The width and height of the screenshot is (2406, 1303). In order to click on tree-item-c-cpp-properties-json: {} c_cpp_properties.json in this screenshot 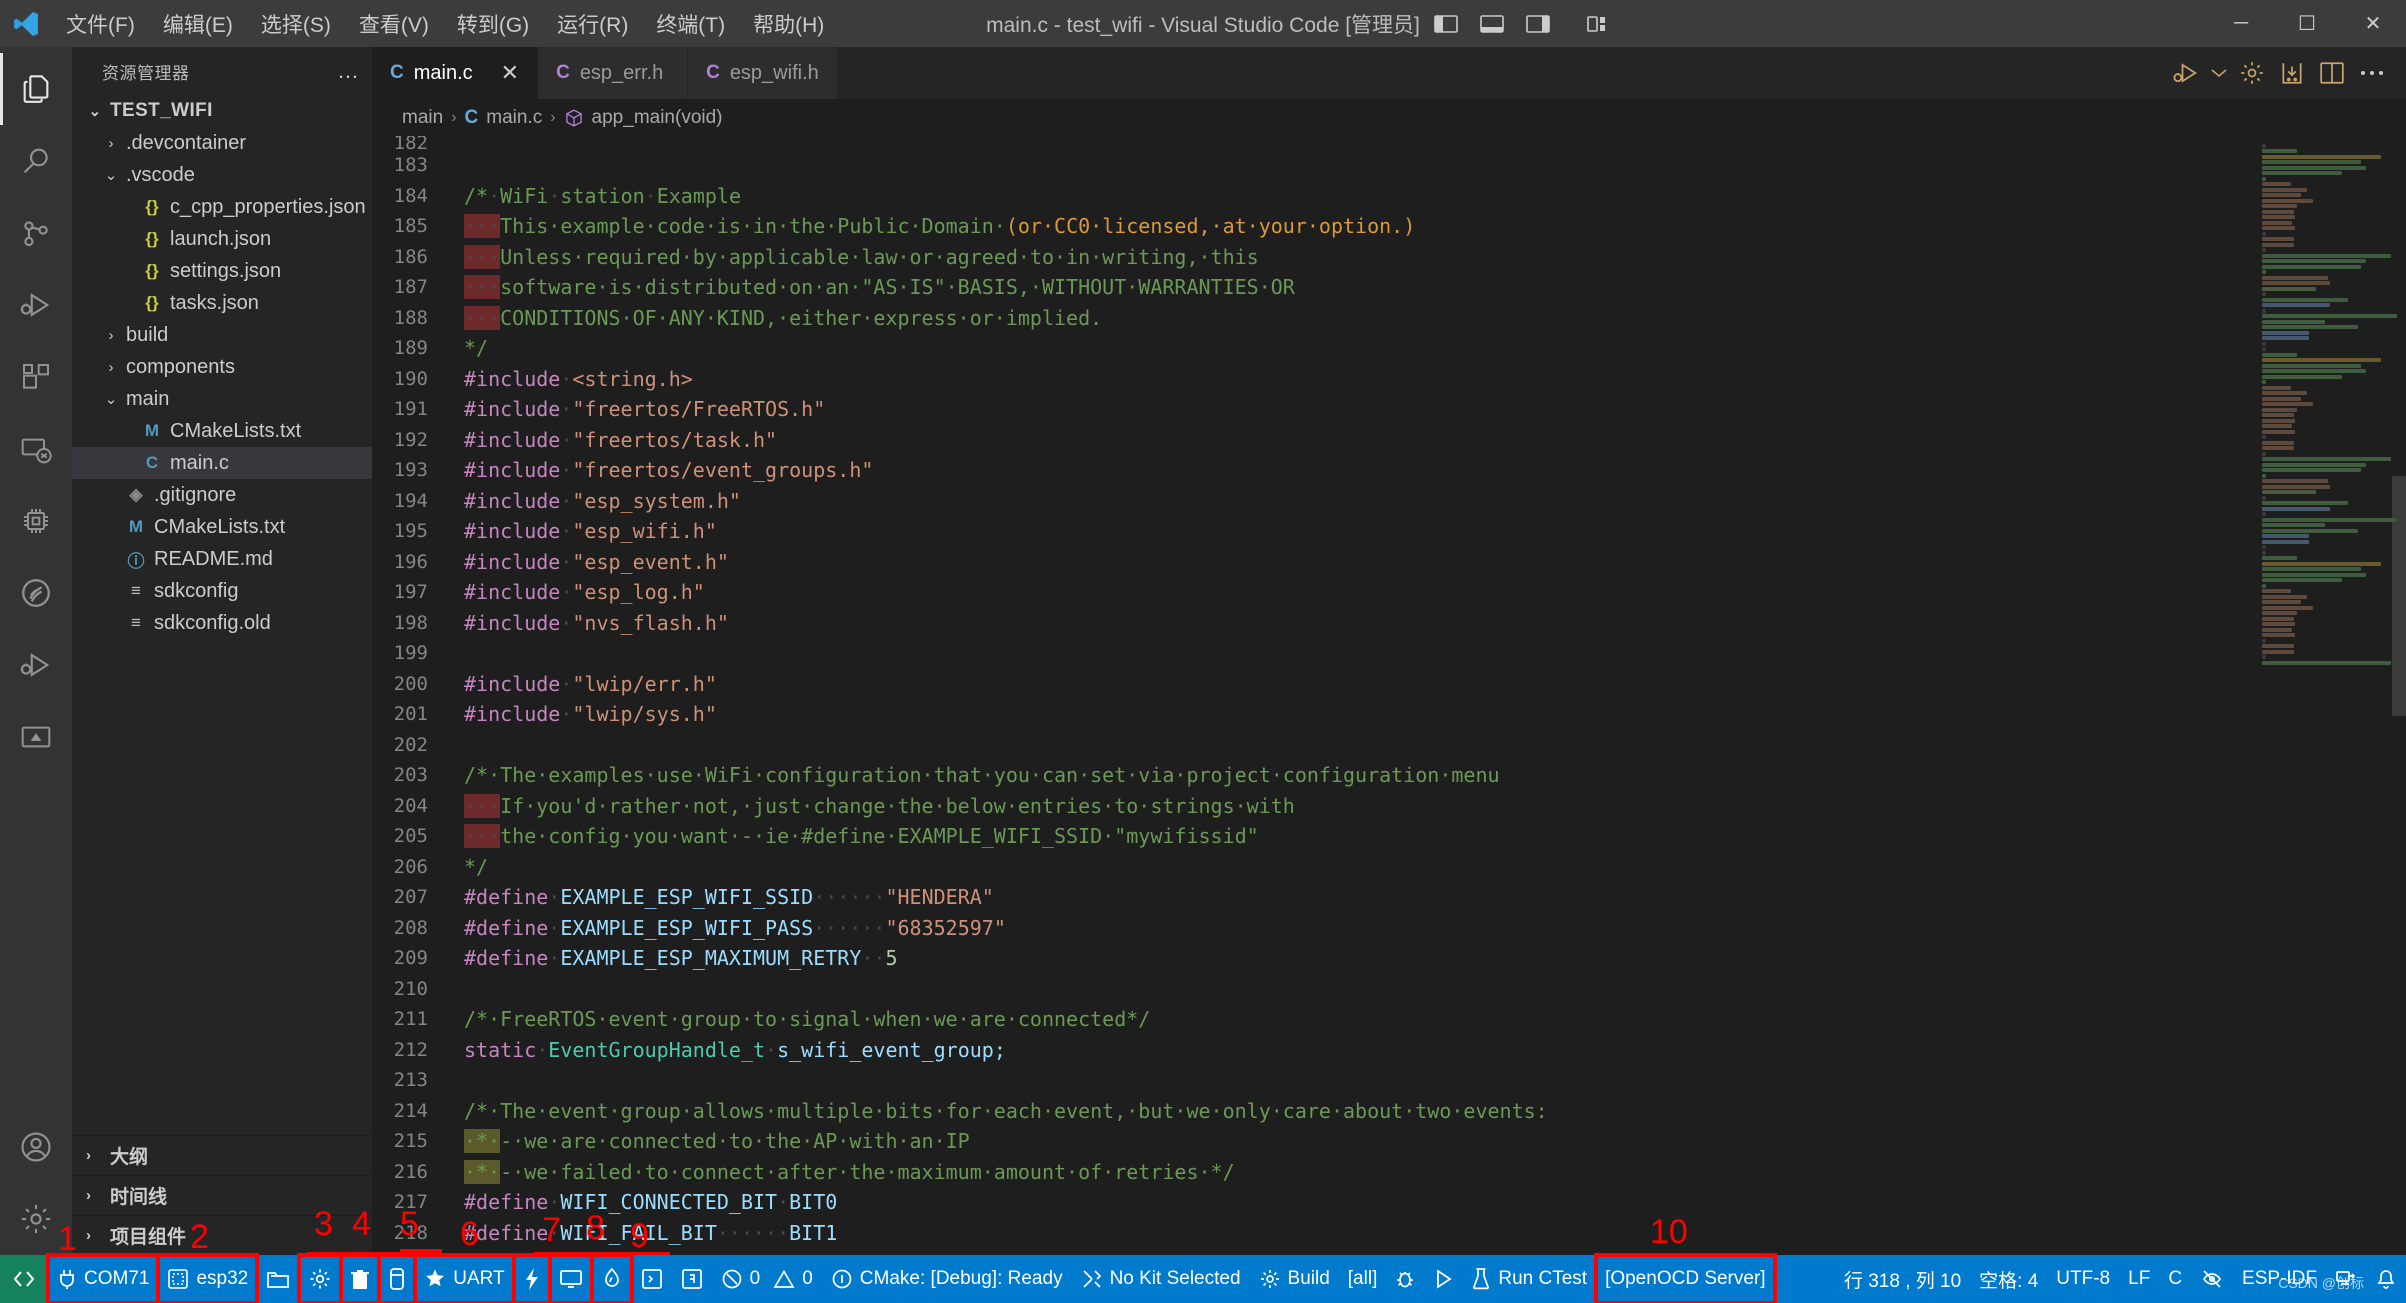, I will do `click(222, 207)`.